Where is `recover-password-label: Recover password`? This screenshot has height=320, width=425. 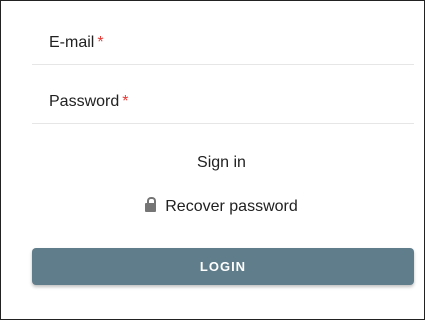
recover-password-label: Recover password is located at coordinates (231, 206).